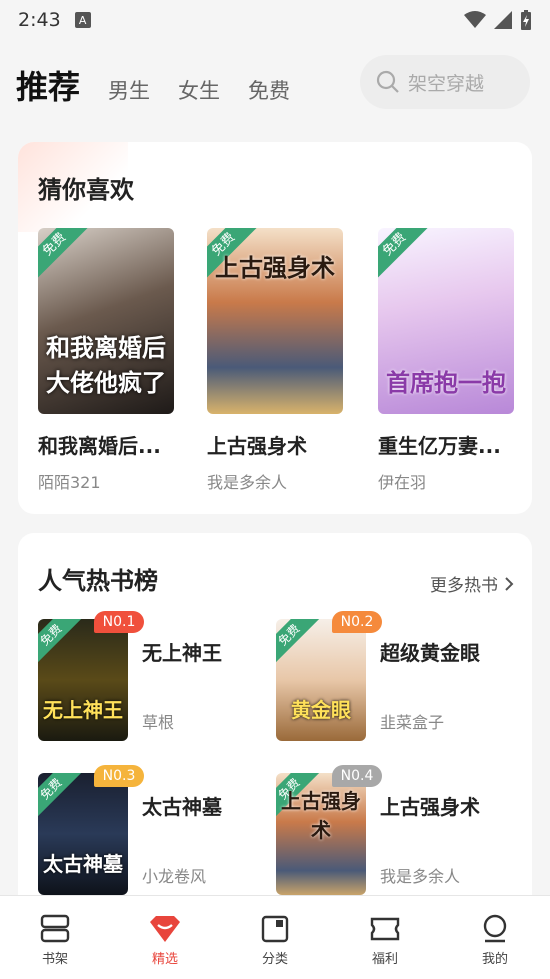 The width and height of the screenshot is (550, 979). What do you see at coordinates (83, 834) in the screenshot?
I see `book-cover: 免费 太古神墓` at bounding box center [83, 834].